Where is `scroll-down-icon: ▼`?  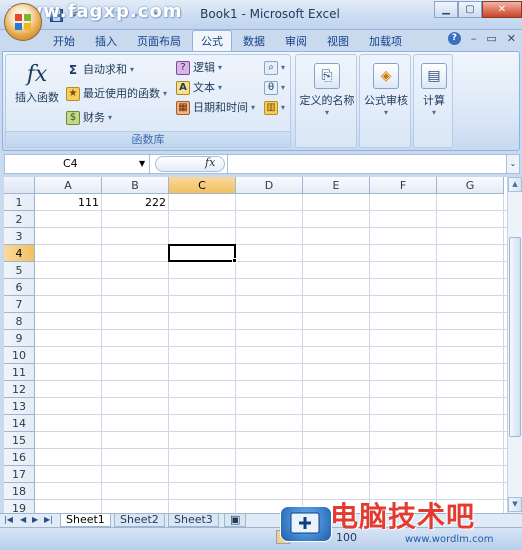 scroll-down-icon: ▼ is located at coordinates (515, 504).